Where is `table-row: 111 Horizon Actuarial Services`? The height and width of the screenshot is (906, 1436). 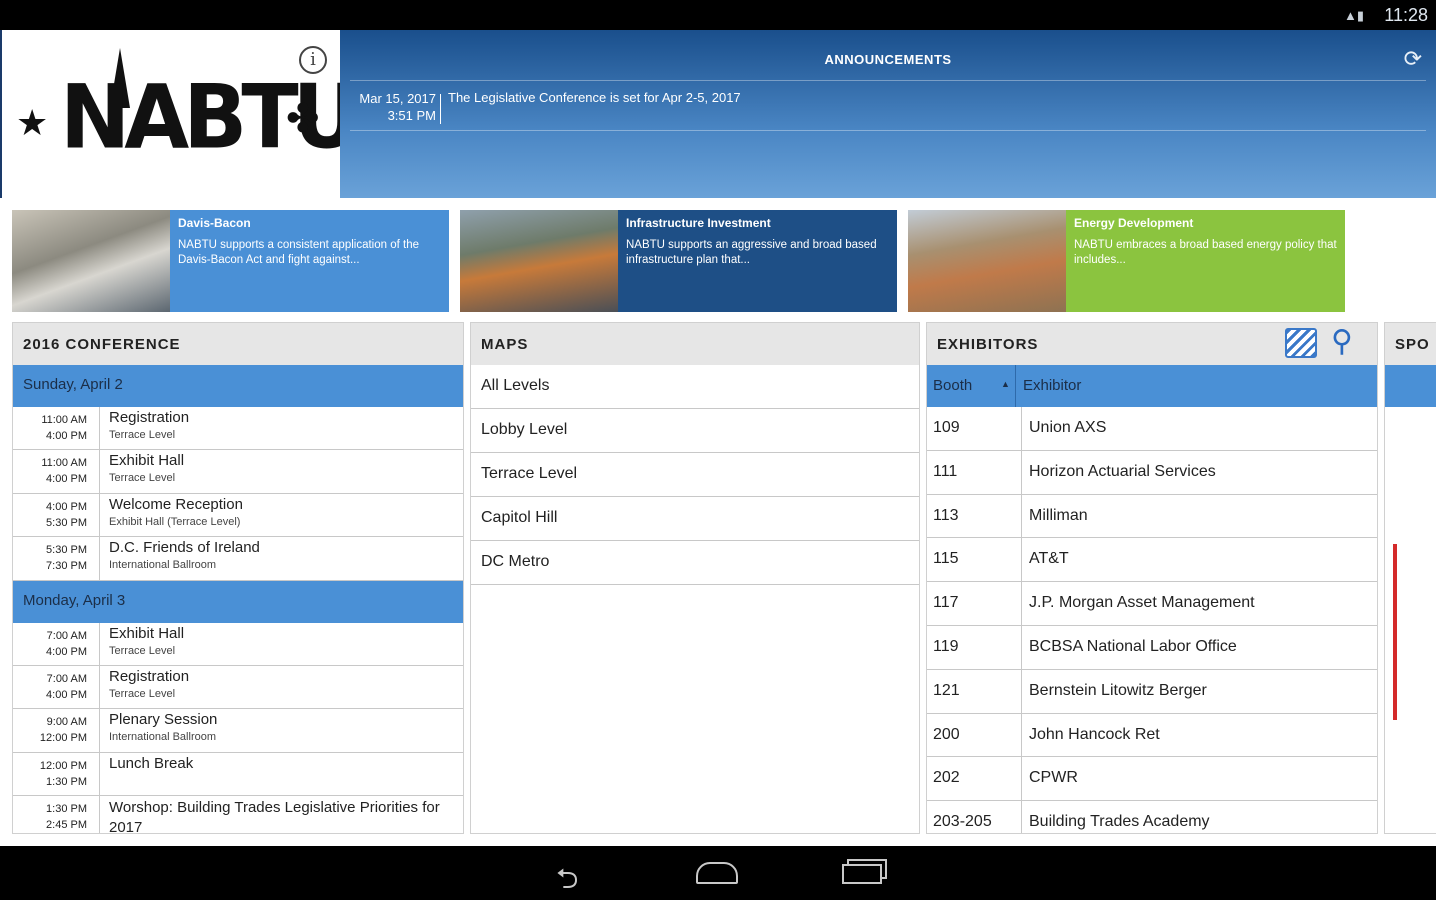
table-row: 111 Horizon Actuarial Services is located at coordinates (1152, 472).